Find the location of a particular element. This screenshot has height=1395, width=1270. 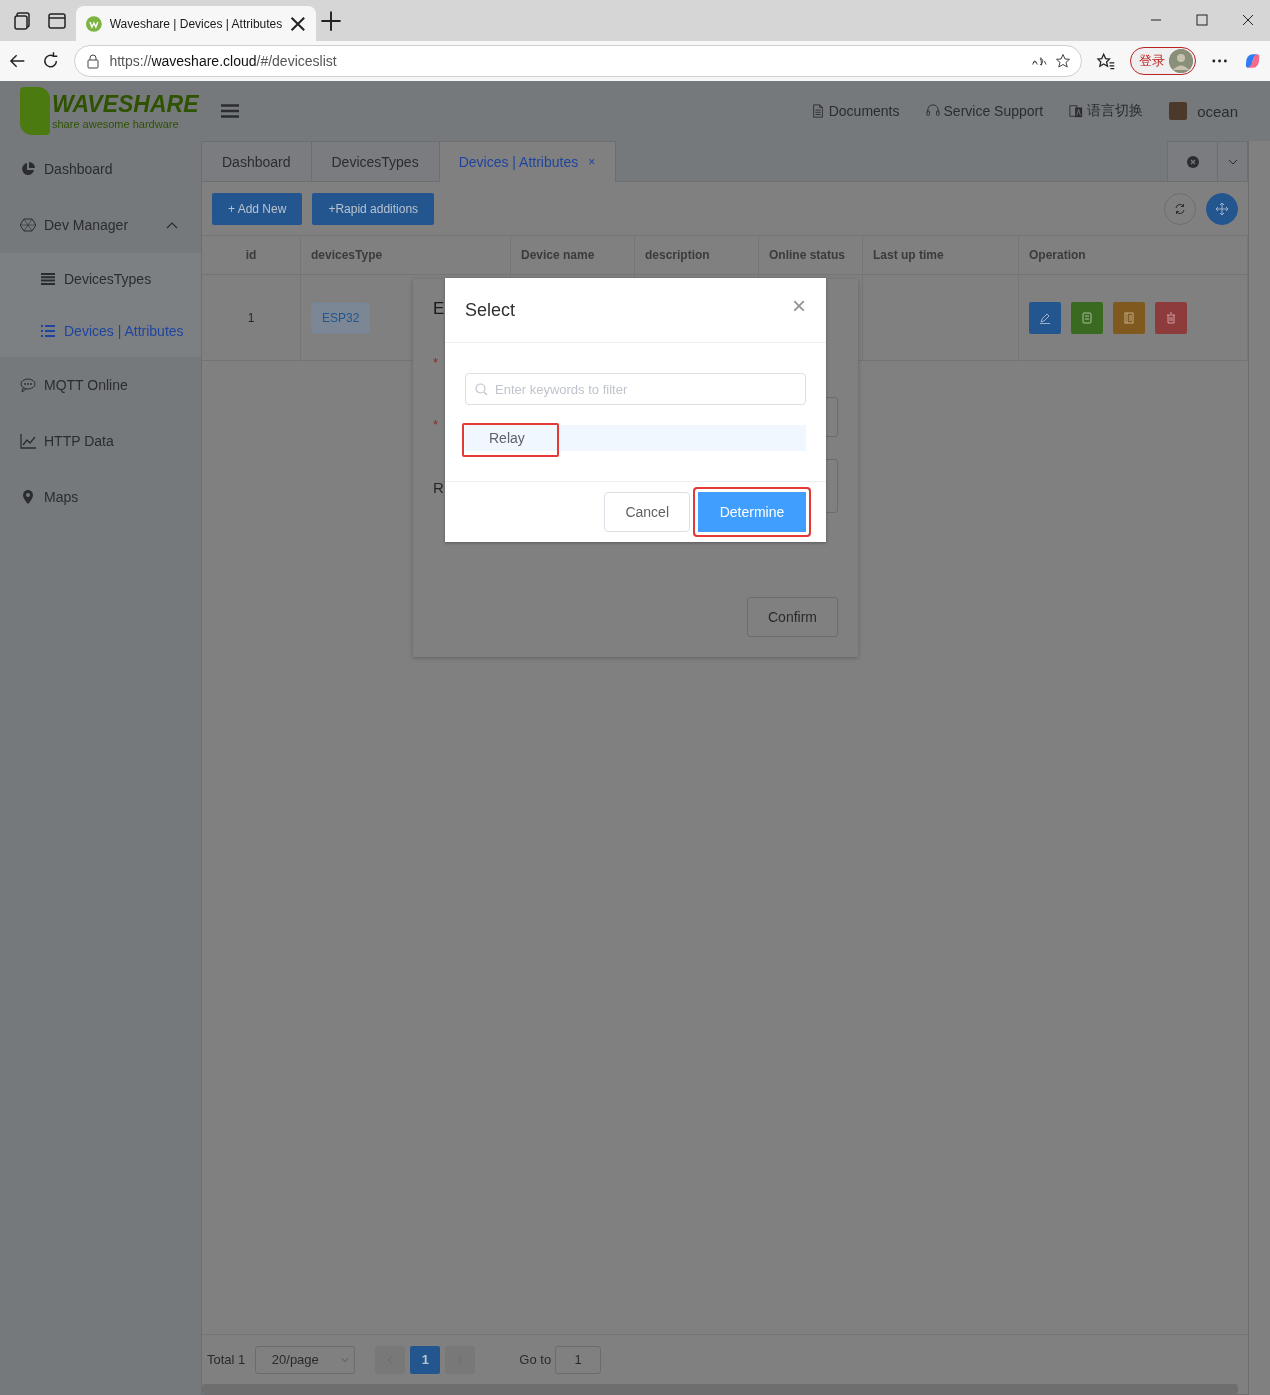

user-avatar is located at coordinates (1178, 111).